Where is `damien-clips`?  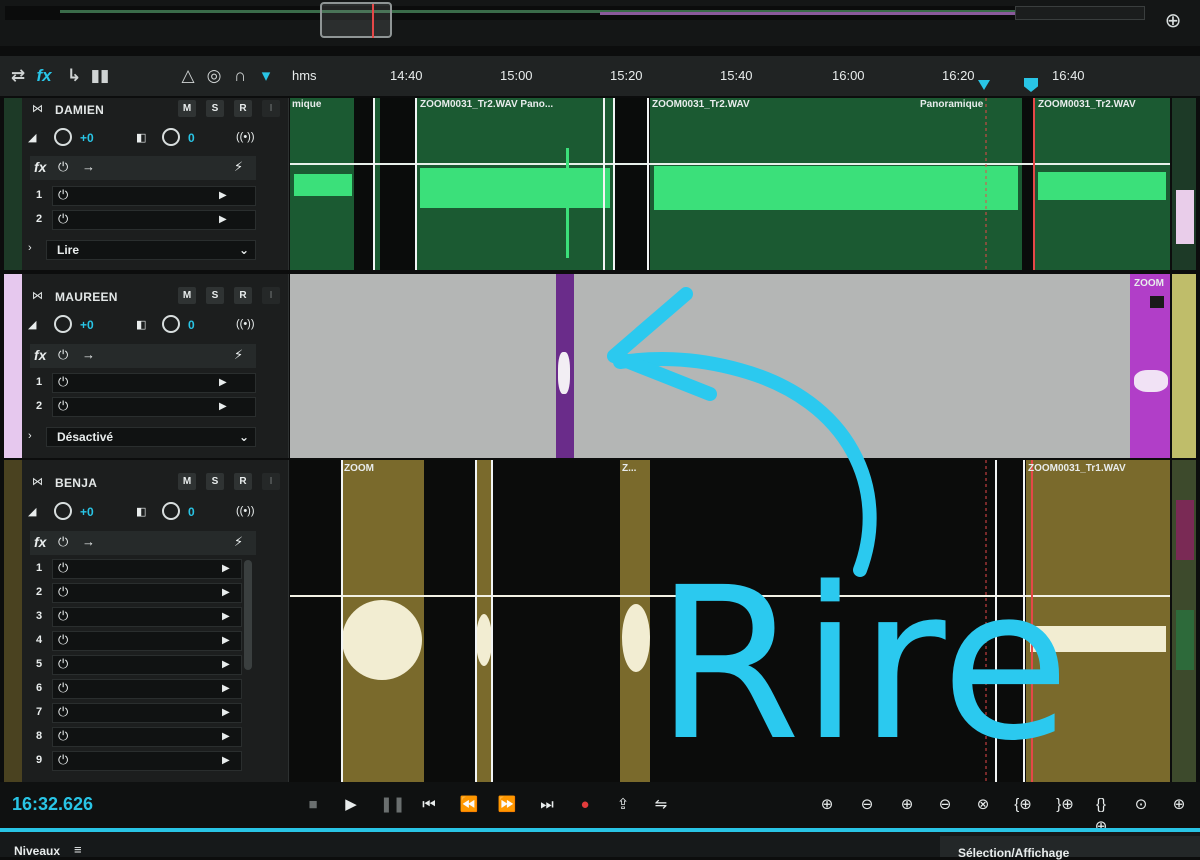 damien-clips is located at coordinates (730, 184).